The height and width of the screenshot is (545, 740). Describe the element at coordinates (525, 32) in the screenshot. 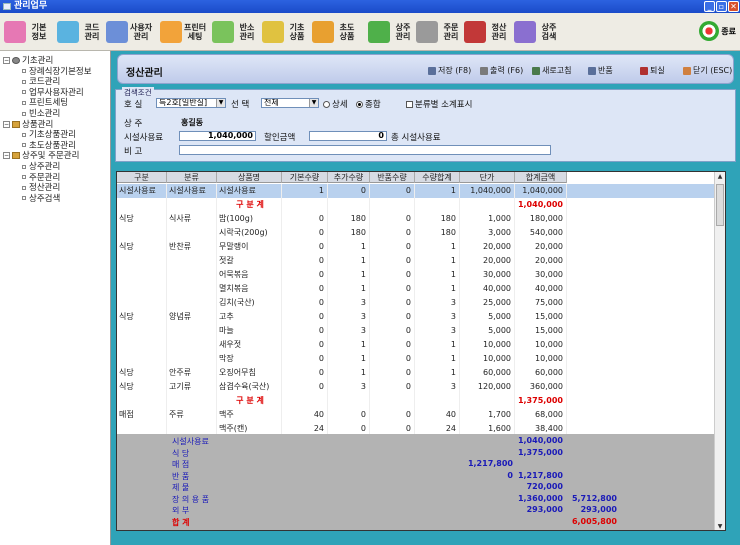

I see `toolbar-icon` at that location.